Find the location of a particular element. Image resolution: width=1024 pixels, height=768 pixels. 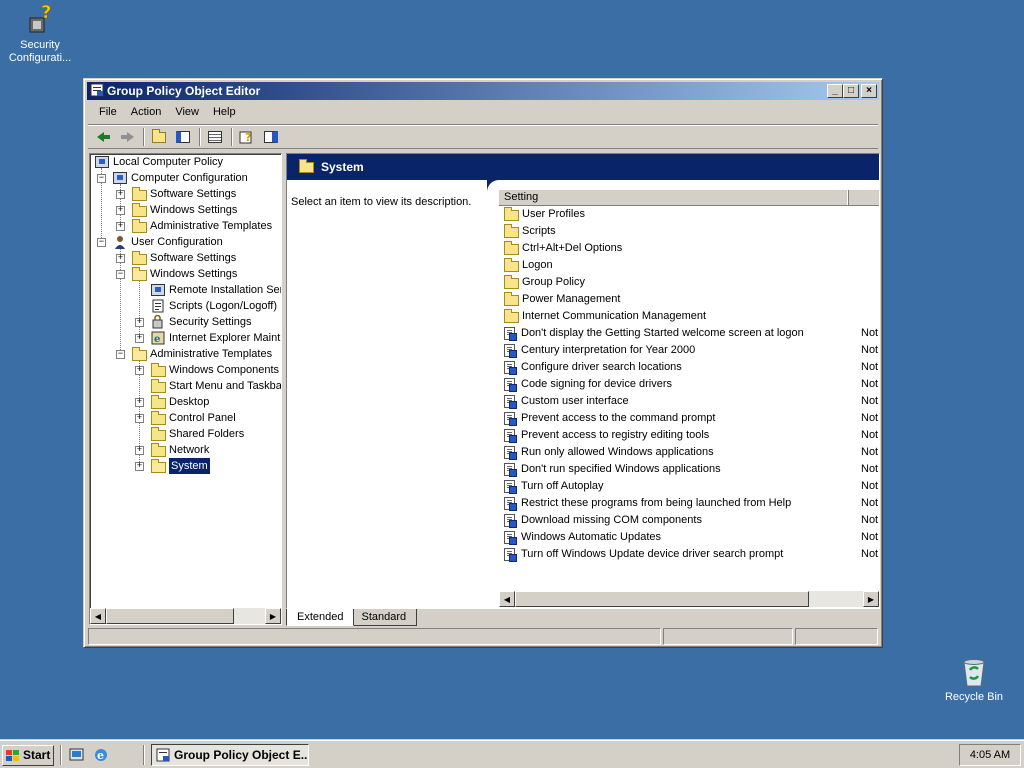

menu-action: Action is located at coordinates (146, 112).